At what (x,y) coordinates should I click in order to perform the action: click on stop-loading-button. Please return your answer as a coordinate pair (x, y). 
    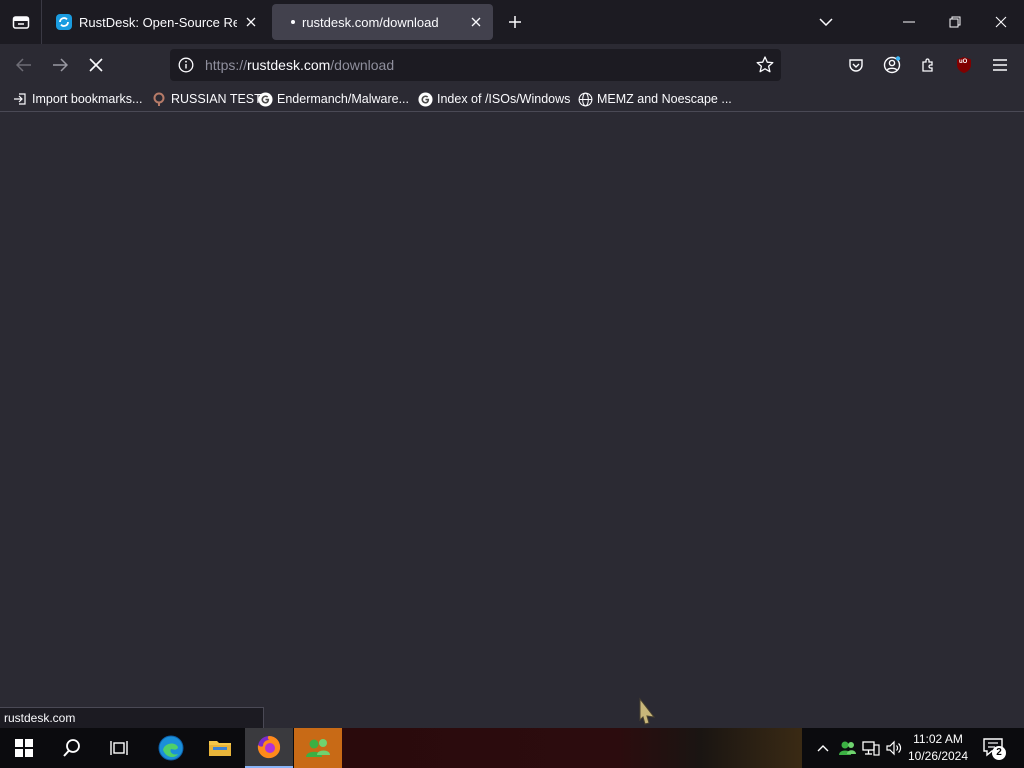
    Looking at the image, I should click on (96, 65).